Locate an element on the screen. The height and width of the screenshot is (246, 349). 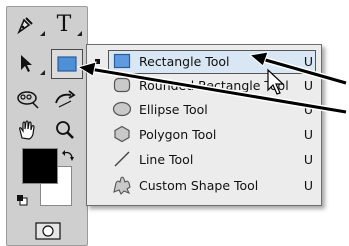
foreground-color-swatch is located at coordinates (40, 166).